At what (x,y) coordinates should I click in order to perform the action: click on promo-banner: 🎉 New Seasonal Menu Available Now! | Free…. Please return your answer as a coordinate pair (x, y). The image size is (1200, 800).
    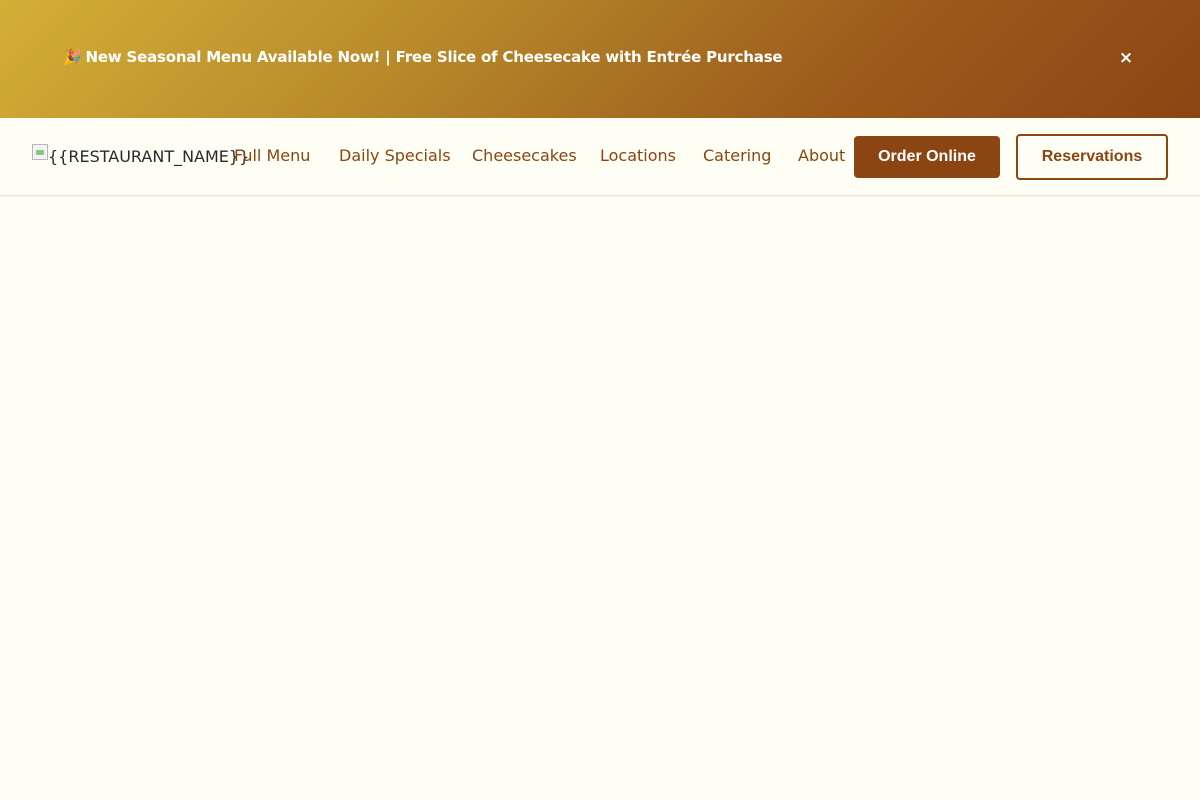
    Looking at the image, I should click on (600, 59).